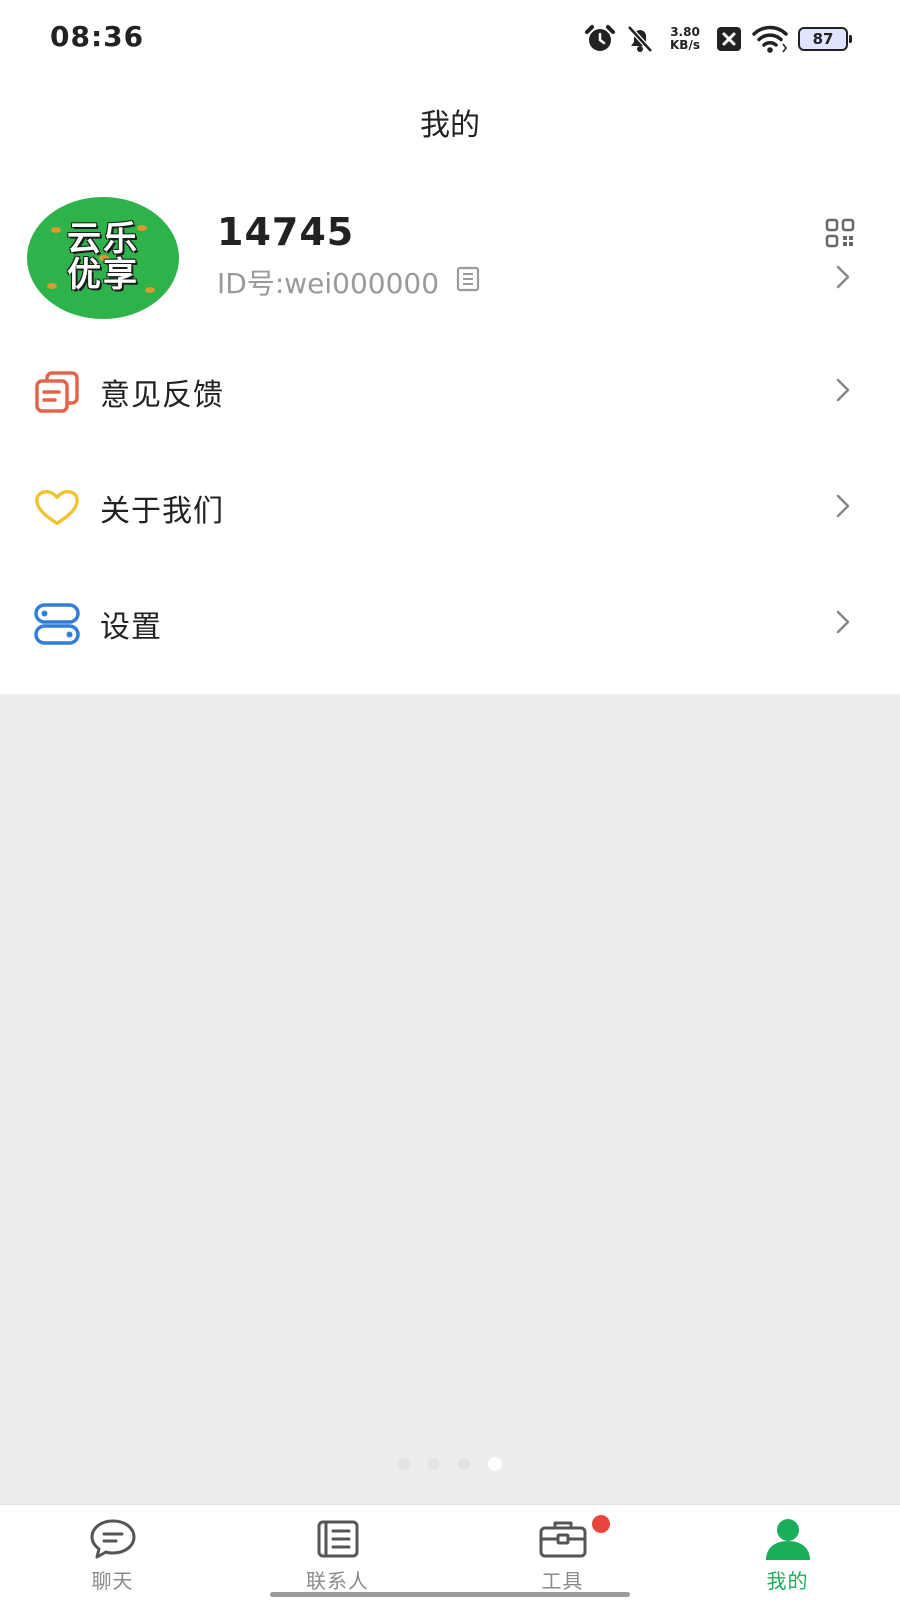 The height and width of the screenshot is (1600, 900). Describe the element at coordinates (97, 36) in the screenshot. I see `status-time: 08:36` at that location.